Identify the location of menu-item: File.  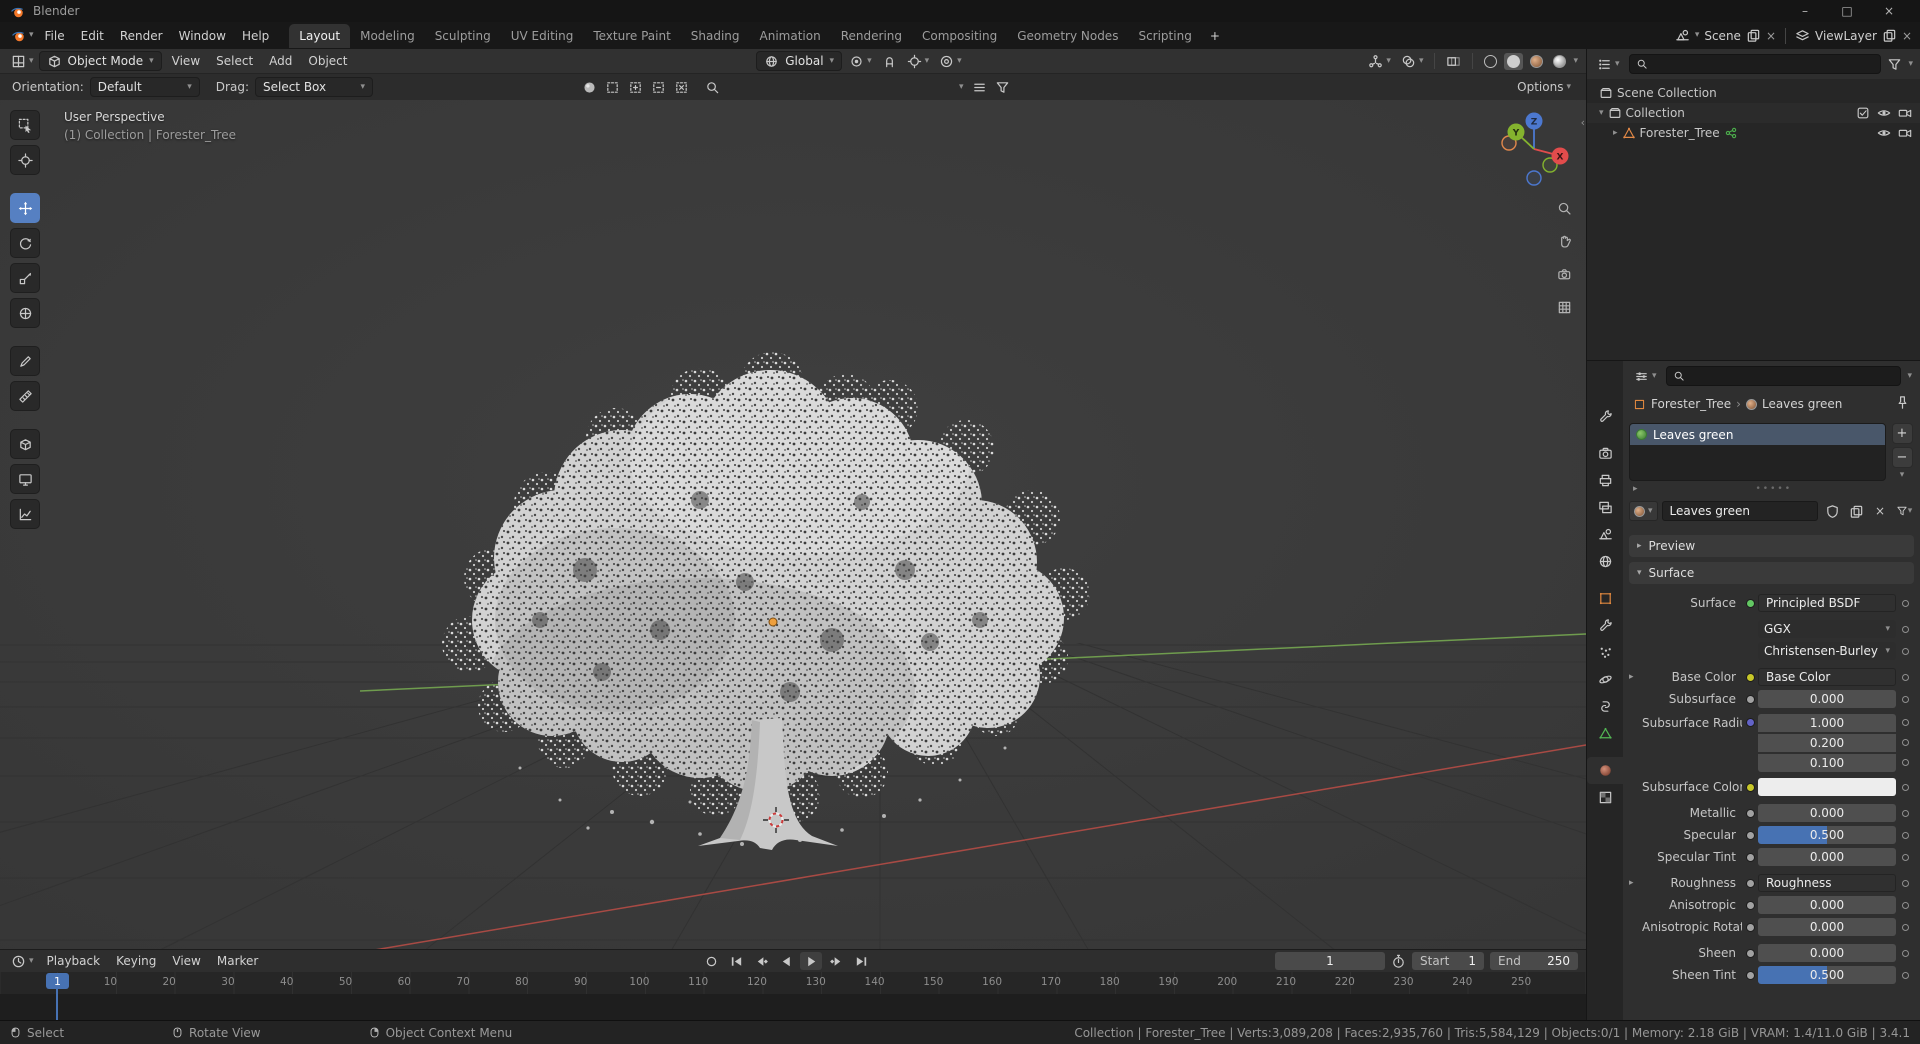
(55, 36).